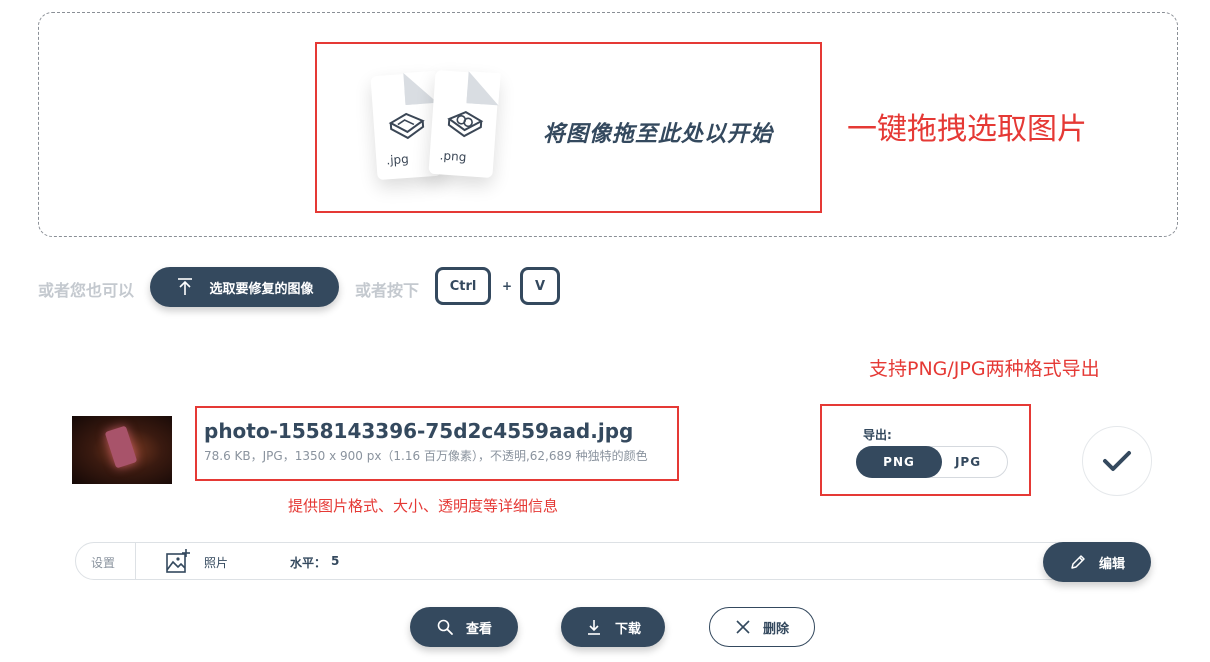 This screenshot has height=662, width=1210. I want to click on select-image-label: 选取要修复的图像, so click(261, 289).